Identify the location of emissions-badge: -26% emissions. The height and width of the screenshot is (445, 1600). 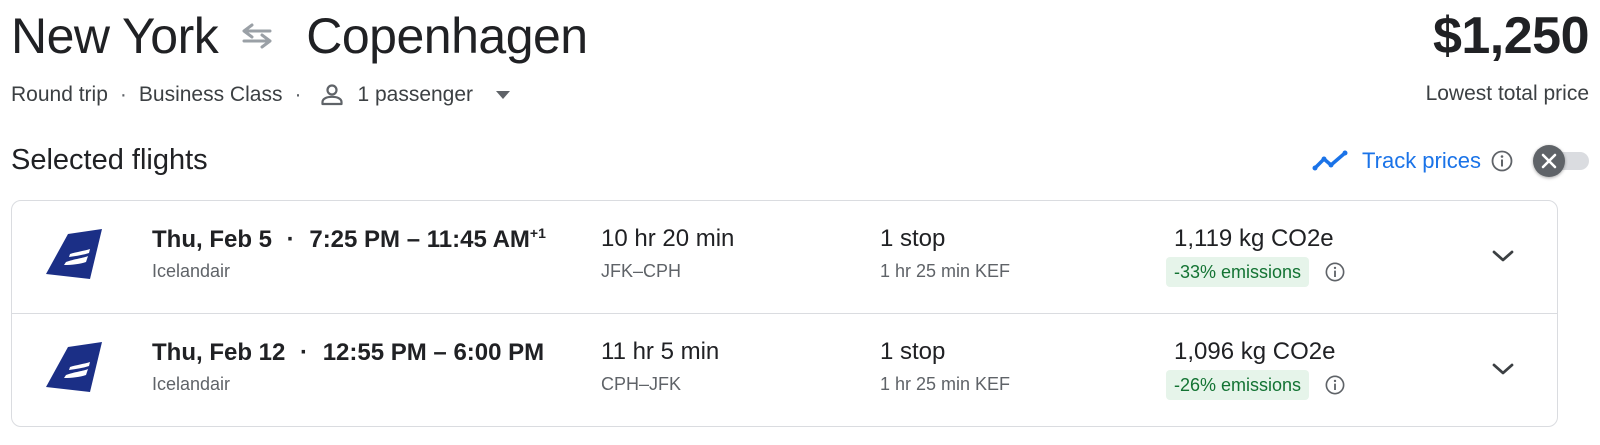
(1238, 385).